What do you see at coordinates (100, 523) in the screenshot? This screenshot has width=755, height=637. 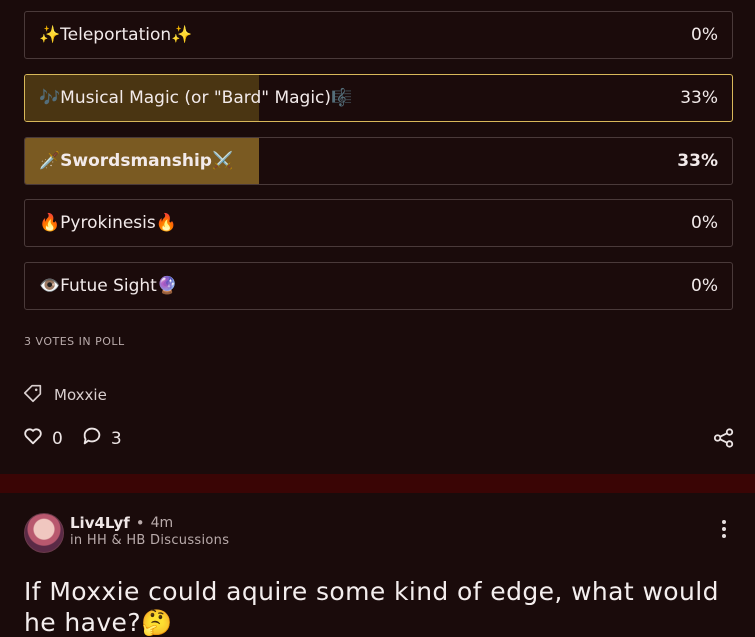 I see `author-name: Liv4Lyf` at bounding box center [100, 523].